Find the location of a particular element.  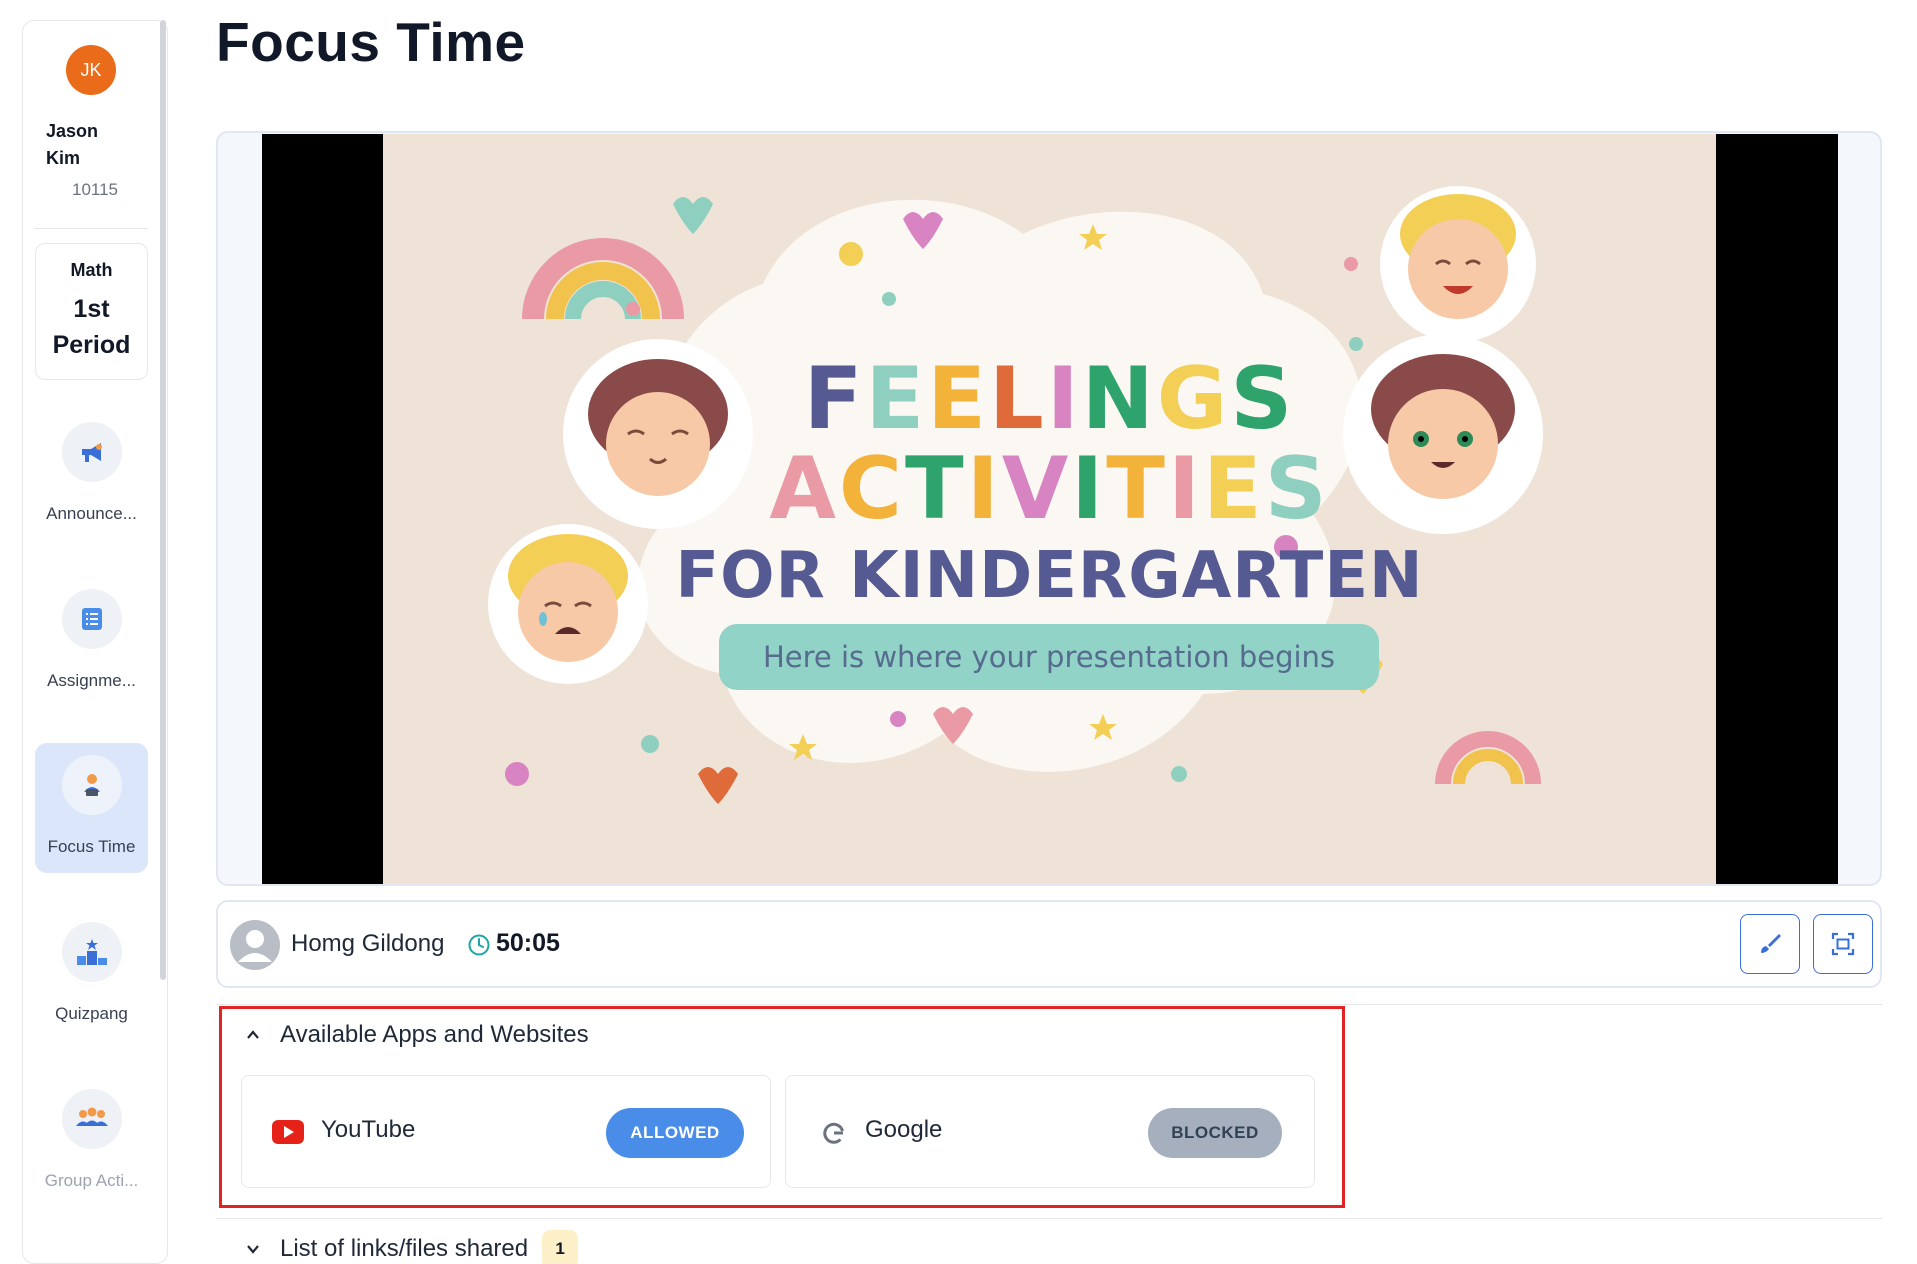

slide-title-line1: FEELINGS is located at coordinates (1049, 399).